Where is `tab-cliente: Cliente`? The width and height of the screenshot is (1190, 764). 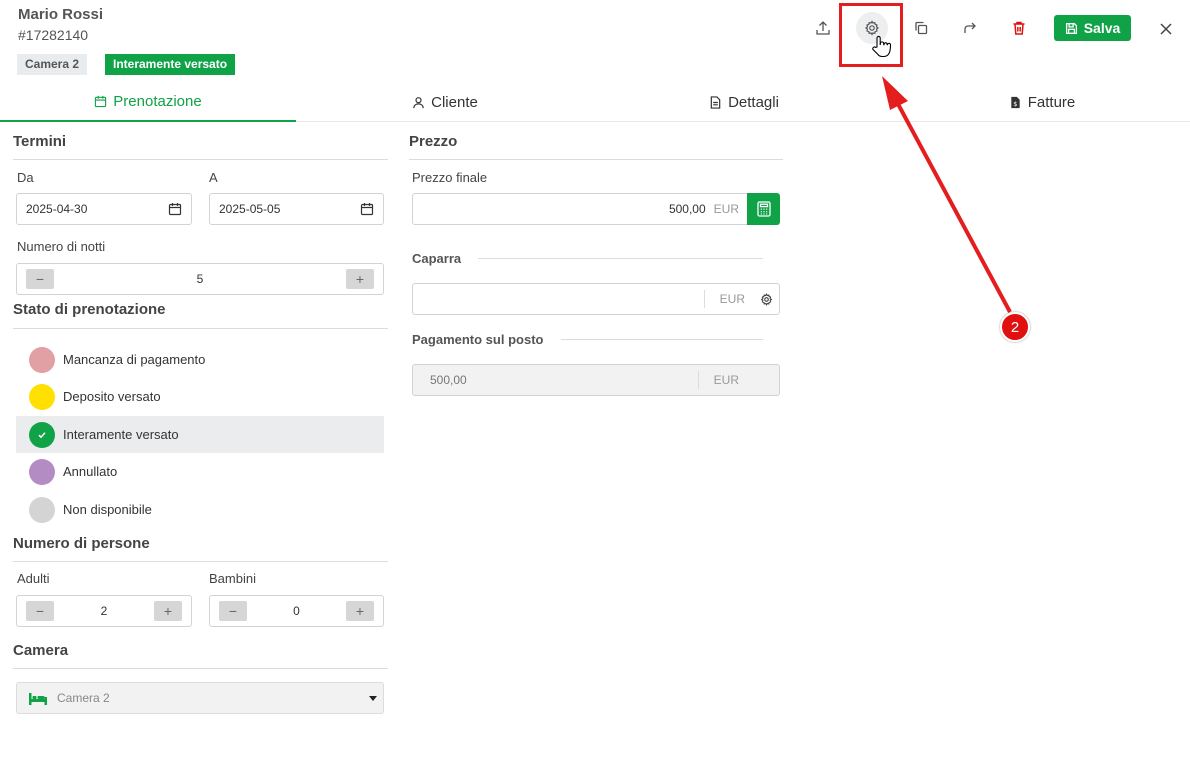
tab-cliente: Cliente is located at coordinates (445, 102).